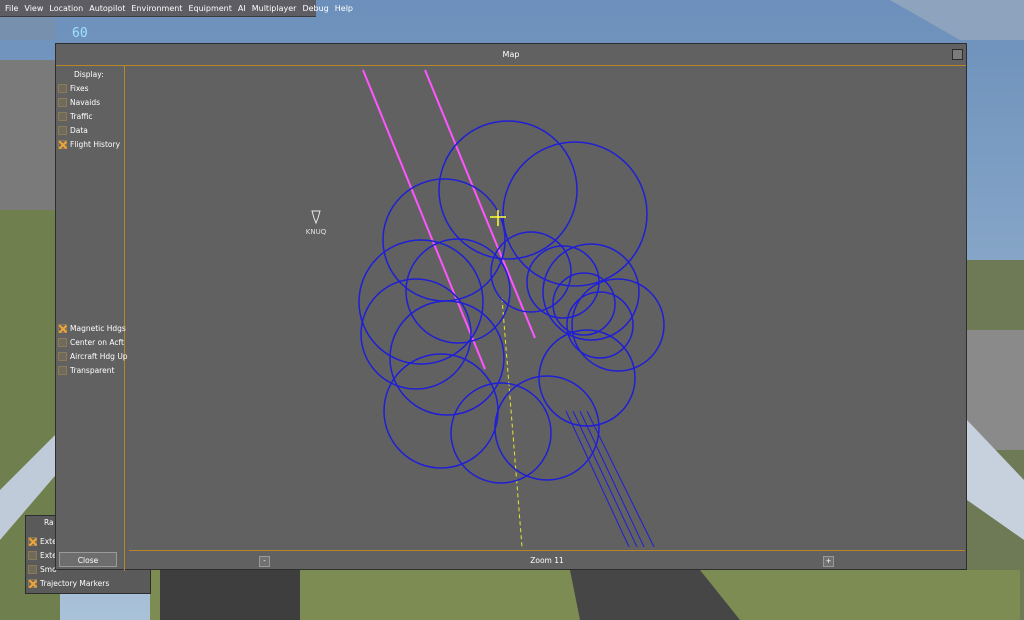 The image size is (1024, 620). I want to click on departure-track-lines, so click(610, 478).